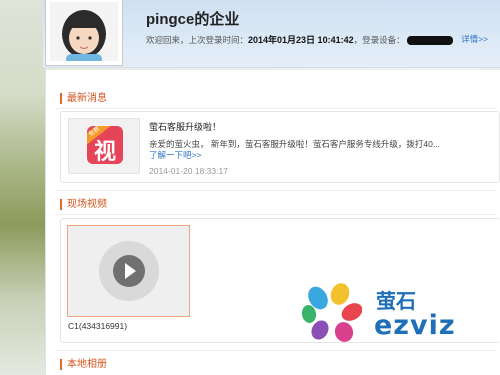 The width and height of the screenshot is (500, 375). What do you see at coordinates (104, 151) in the screenshot?
I see `video-glyph: 视` at bounding box center [104, 151].